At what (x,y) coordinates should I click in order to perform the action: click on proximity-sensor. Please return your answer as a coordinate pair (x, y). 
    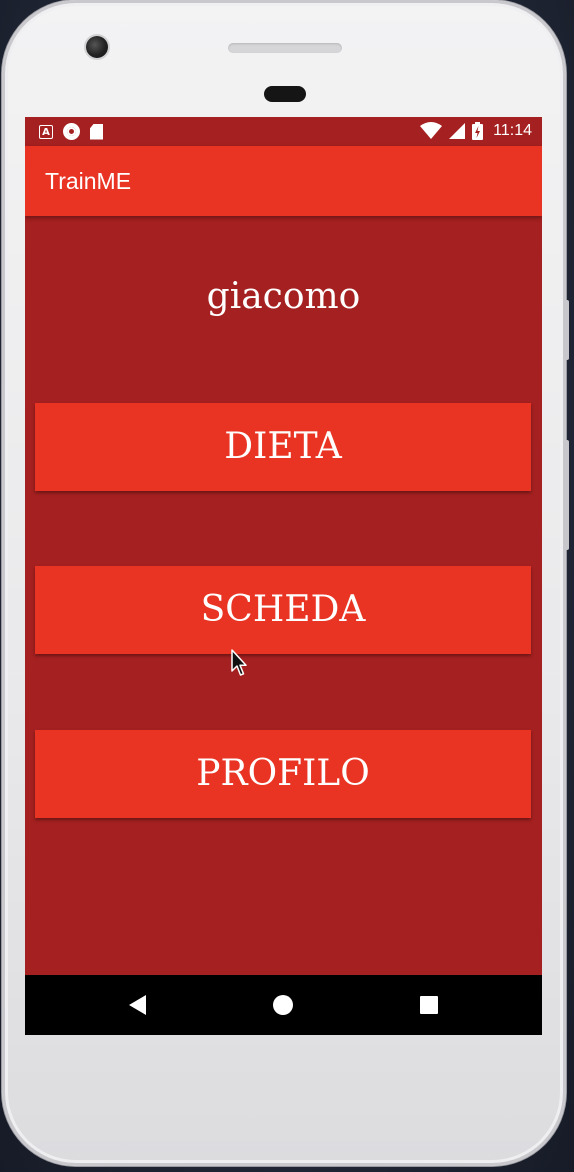
    Looking at the image, I should click on (285, 94).